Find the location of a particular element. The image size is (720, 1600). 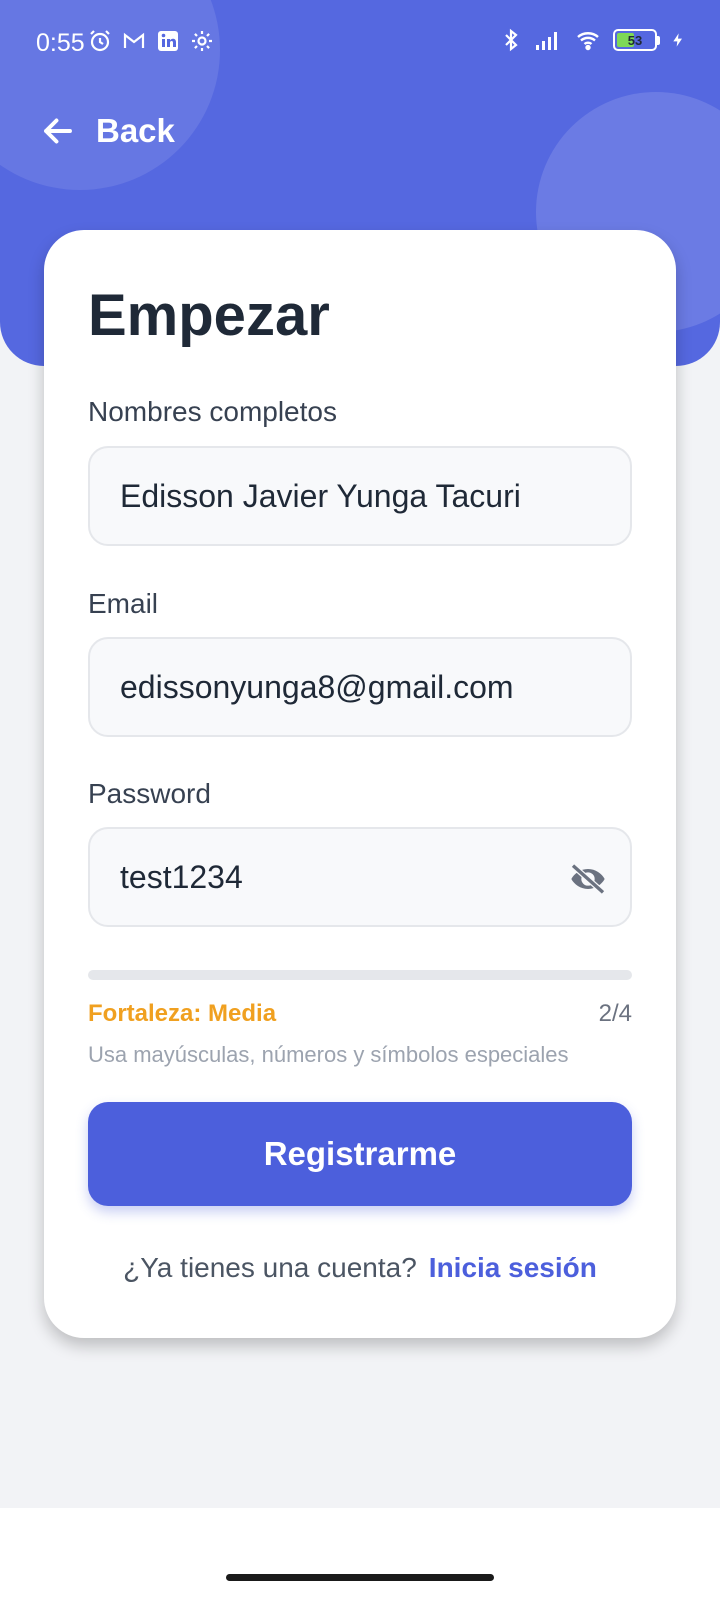

page-title: Empezar is located at coordinates (209, 315).